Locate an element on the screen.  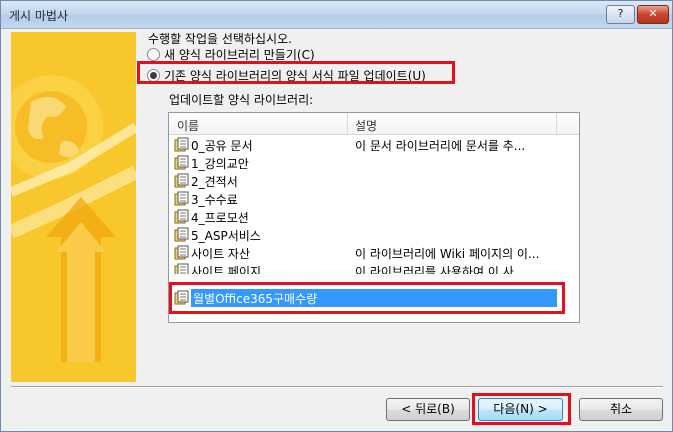
close-button: ✕ is located at coordinates (653, 14).